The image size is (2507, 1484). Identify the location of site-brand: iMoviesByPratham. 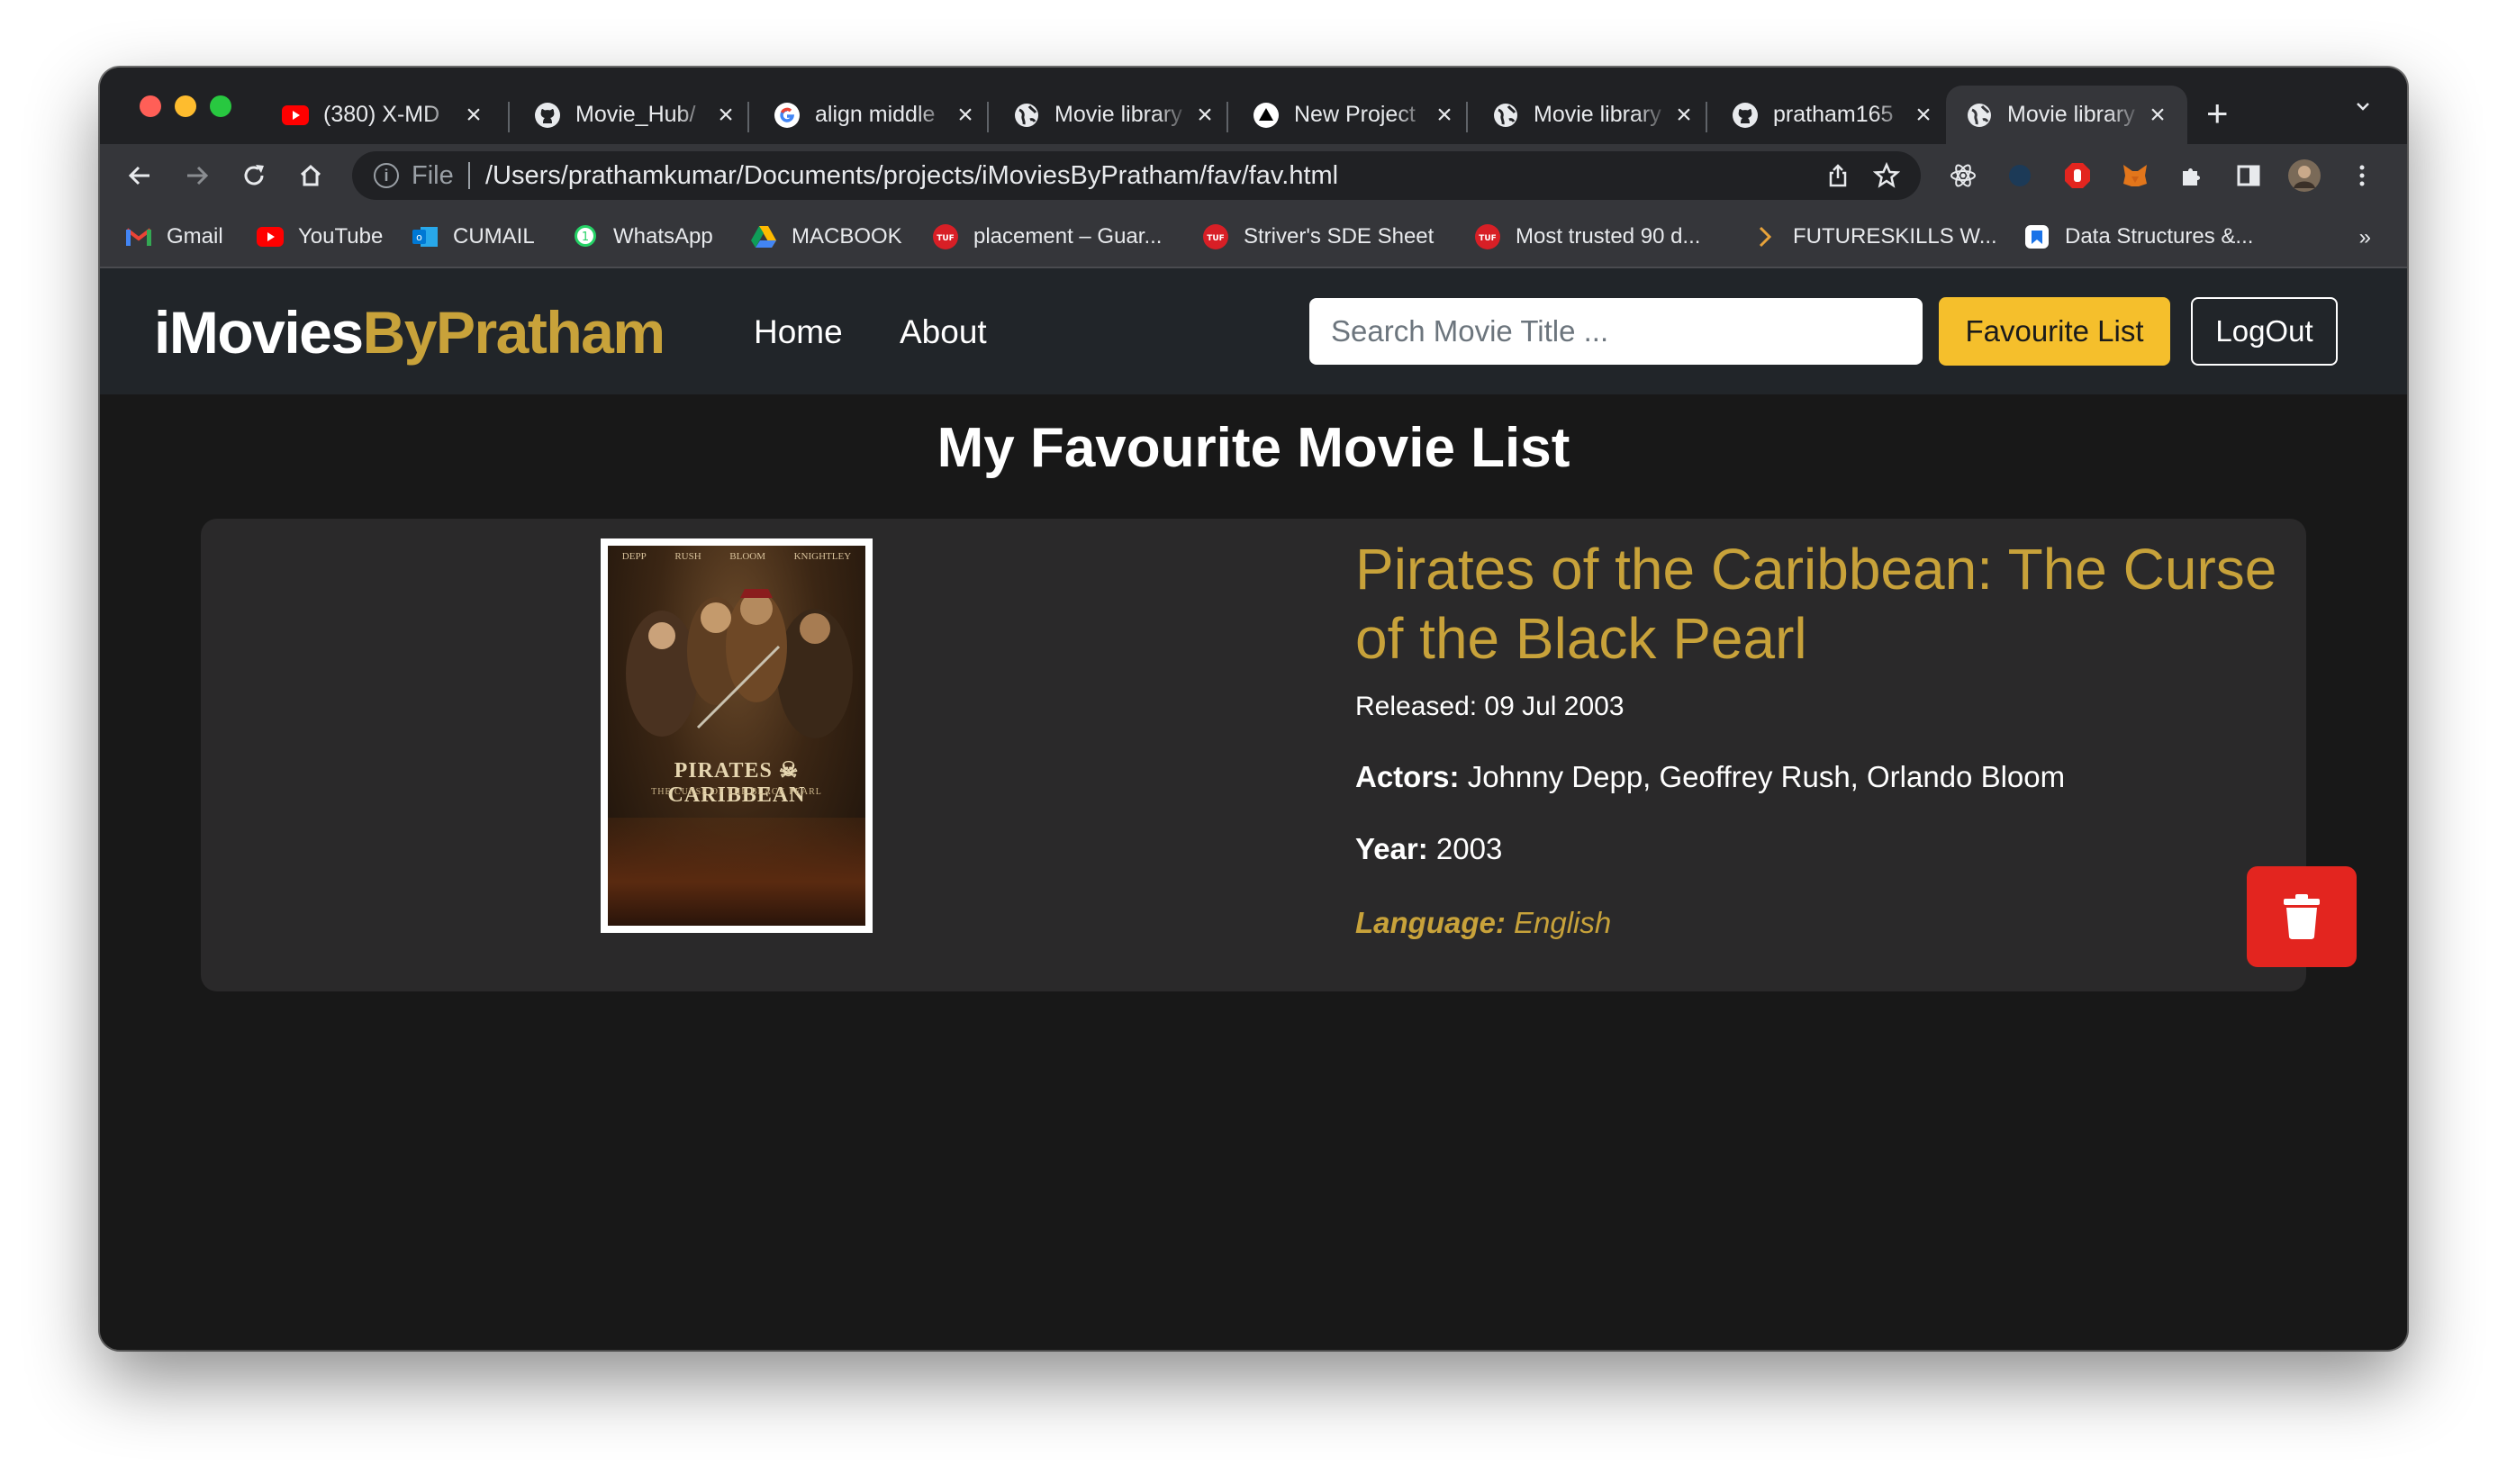
(409, 332).